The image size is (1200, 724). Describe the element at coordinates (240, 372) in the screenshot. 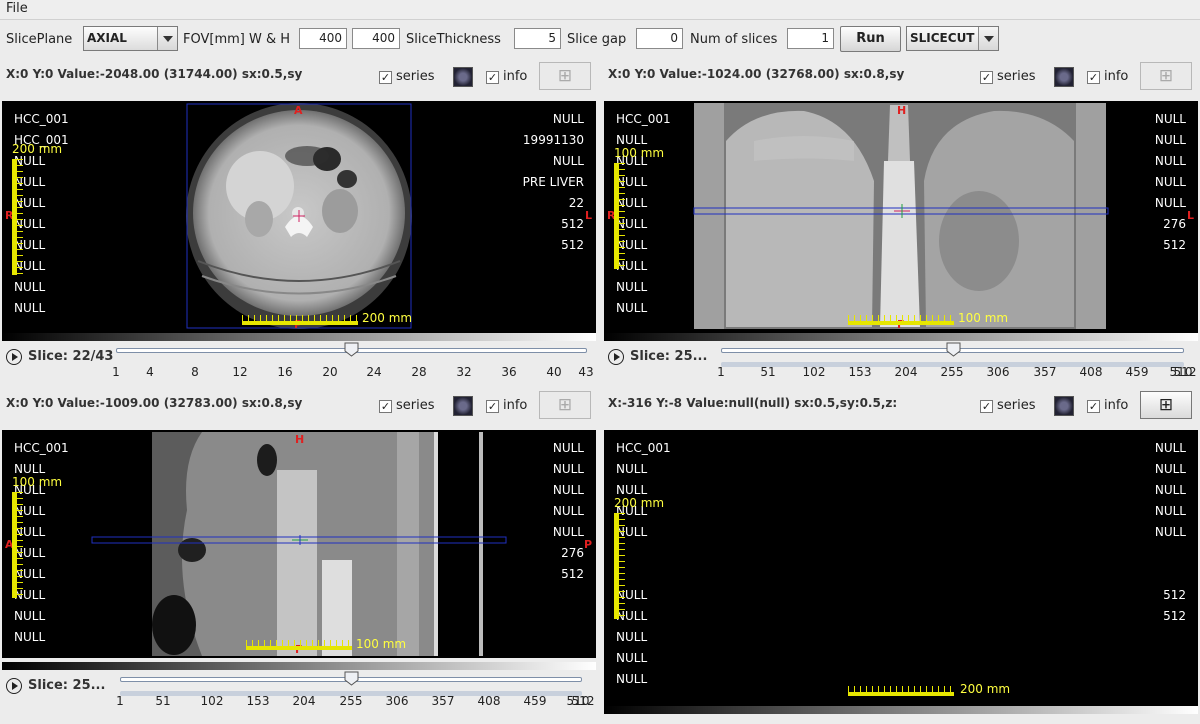

I see `axial-tick-label: 12` at that location.